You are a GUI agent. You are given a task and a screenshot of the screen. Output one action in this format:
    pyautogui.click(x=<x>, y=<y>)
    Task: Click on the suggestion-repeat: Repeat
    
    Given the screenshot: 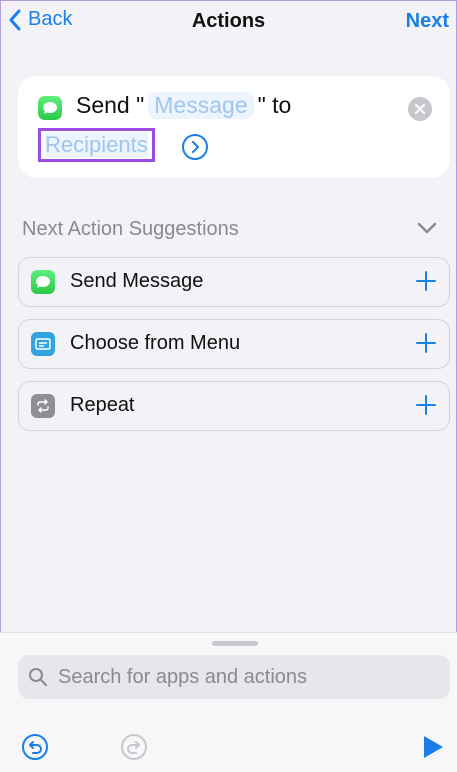 What is the action you would take?
    pyautogui.click(x=234, y=406)
    